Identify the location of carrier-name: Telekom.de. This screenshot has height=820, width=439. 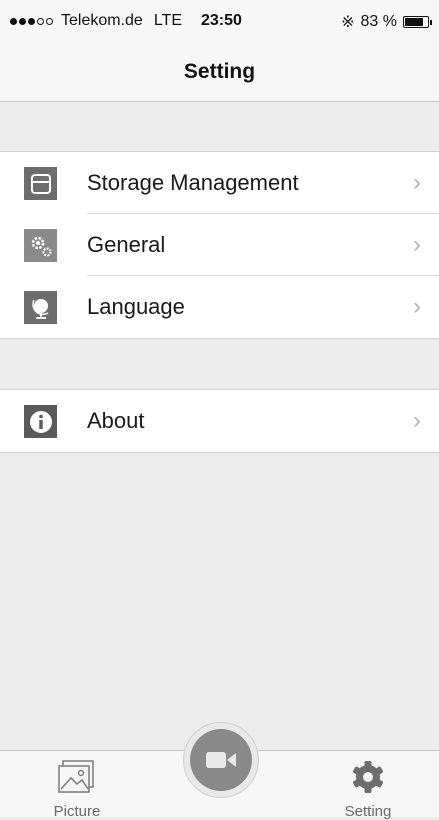
(102, 20).